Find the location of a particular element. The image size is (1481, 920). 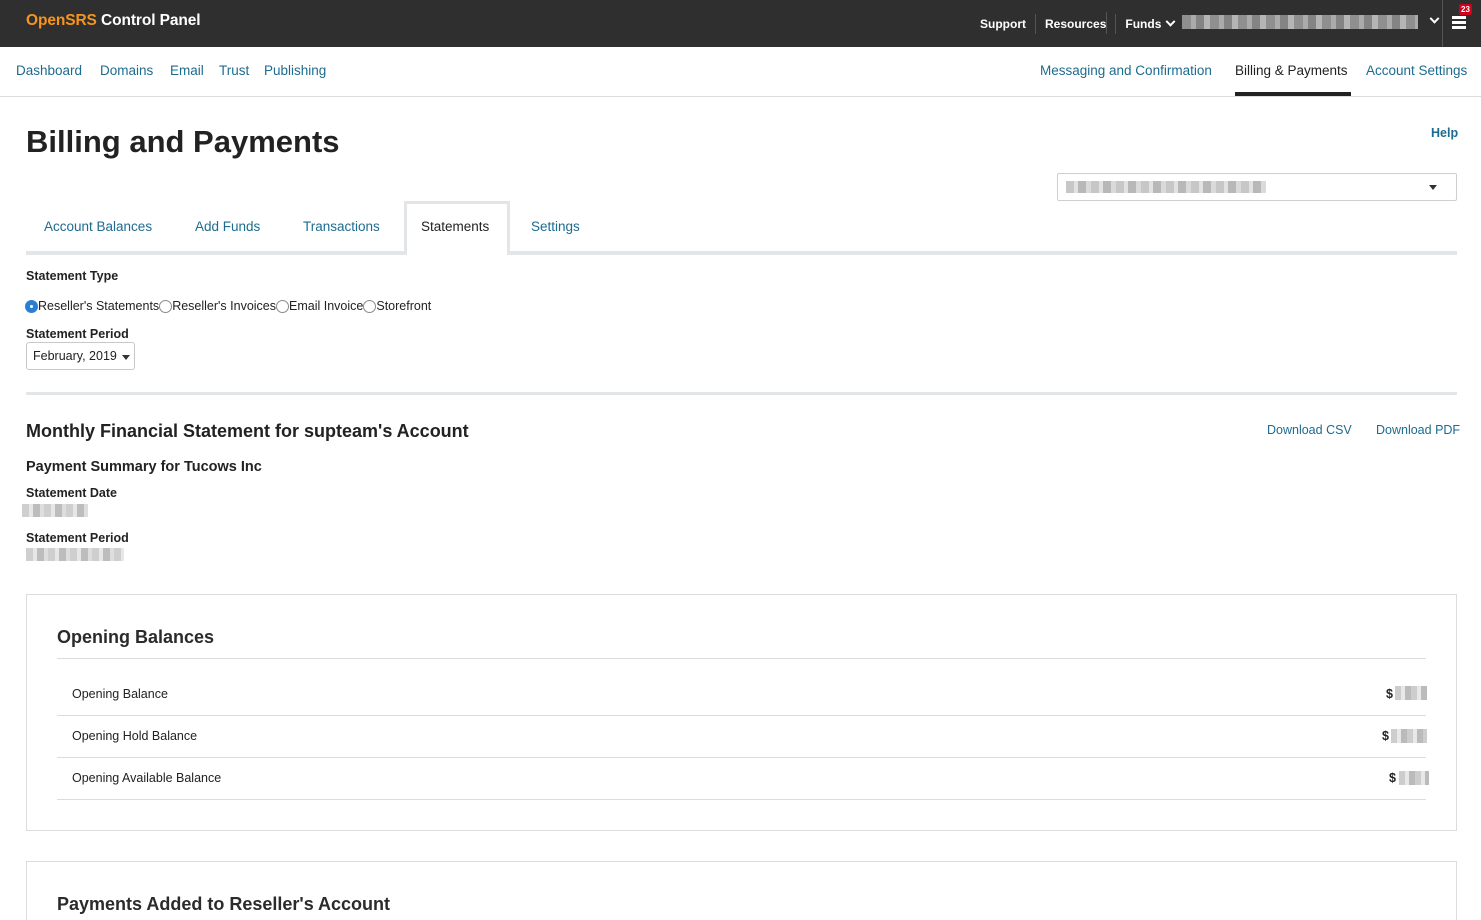

funds-label: Funds is located at coordinates (1143, 23).